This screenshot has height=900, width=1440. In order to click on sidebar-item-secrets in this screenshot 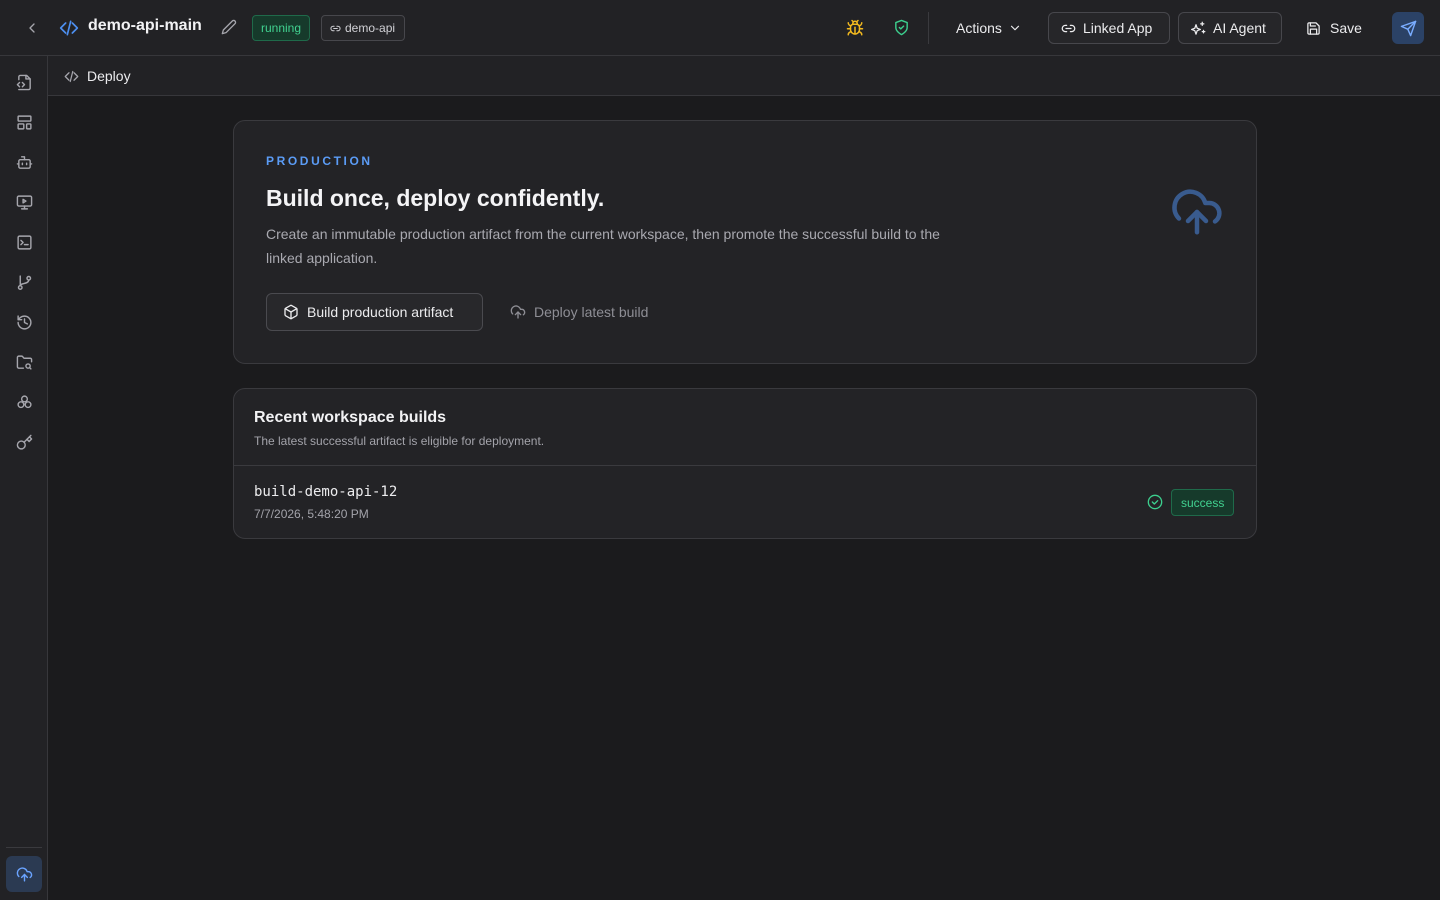, I will do `click(24, 442)`.